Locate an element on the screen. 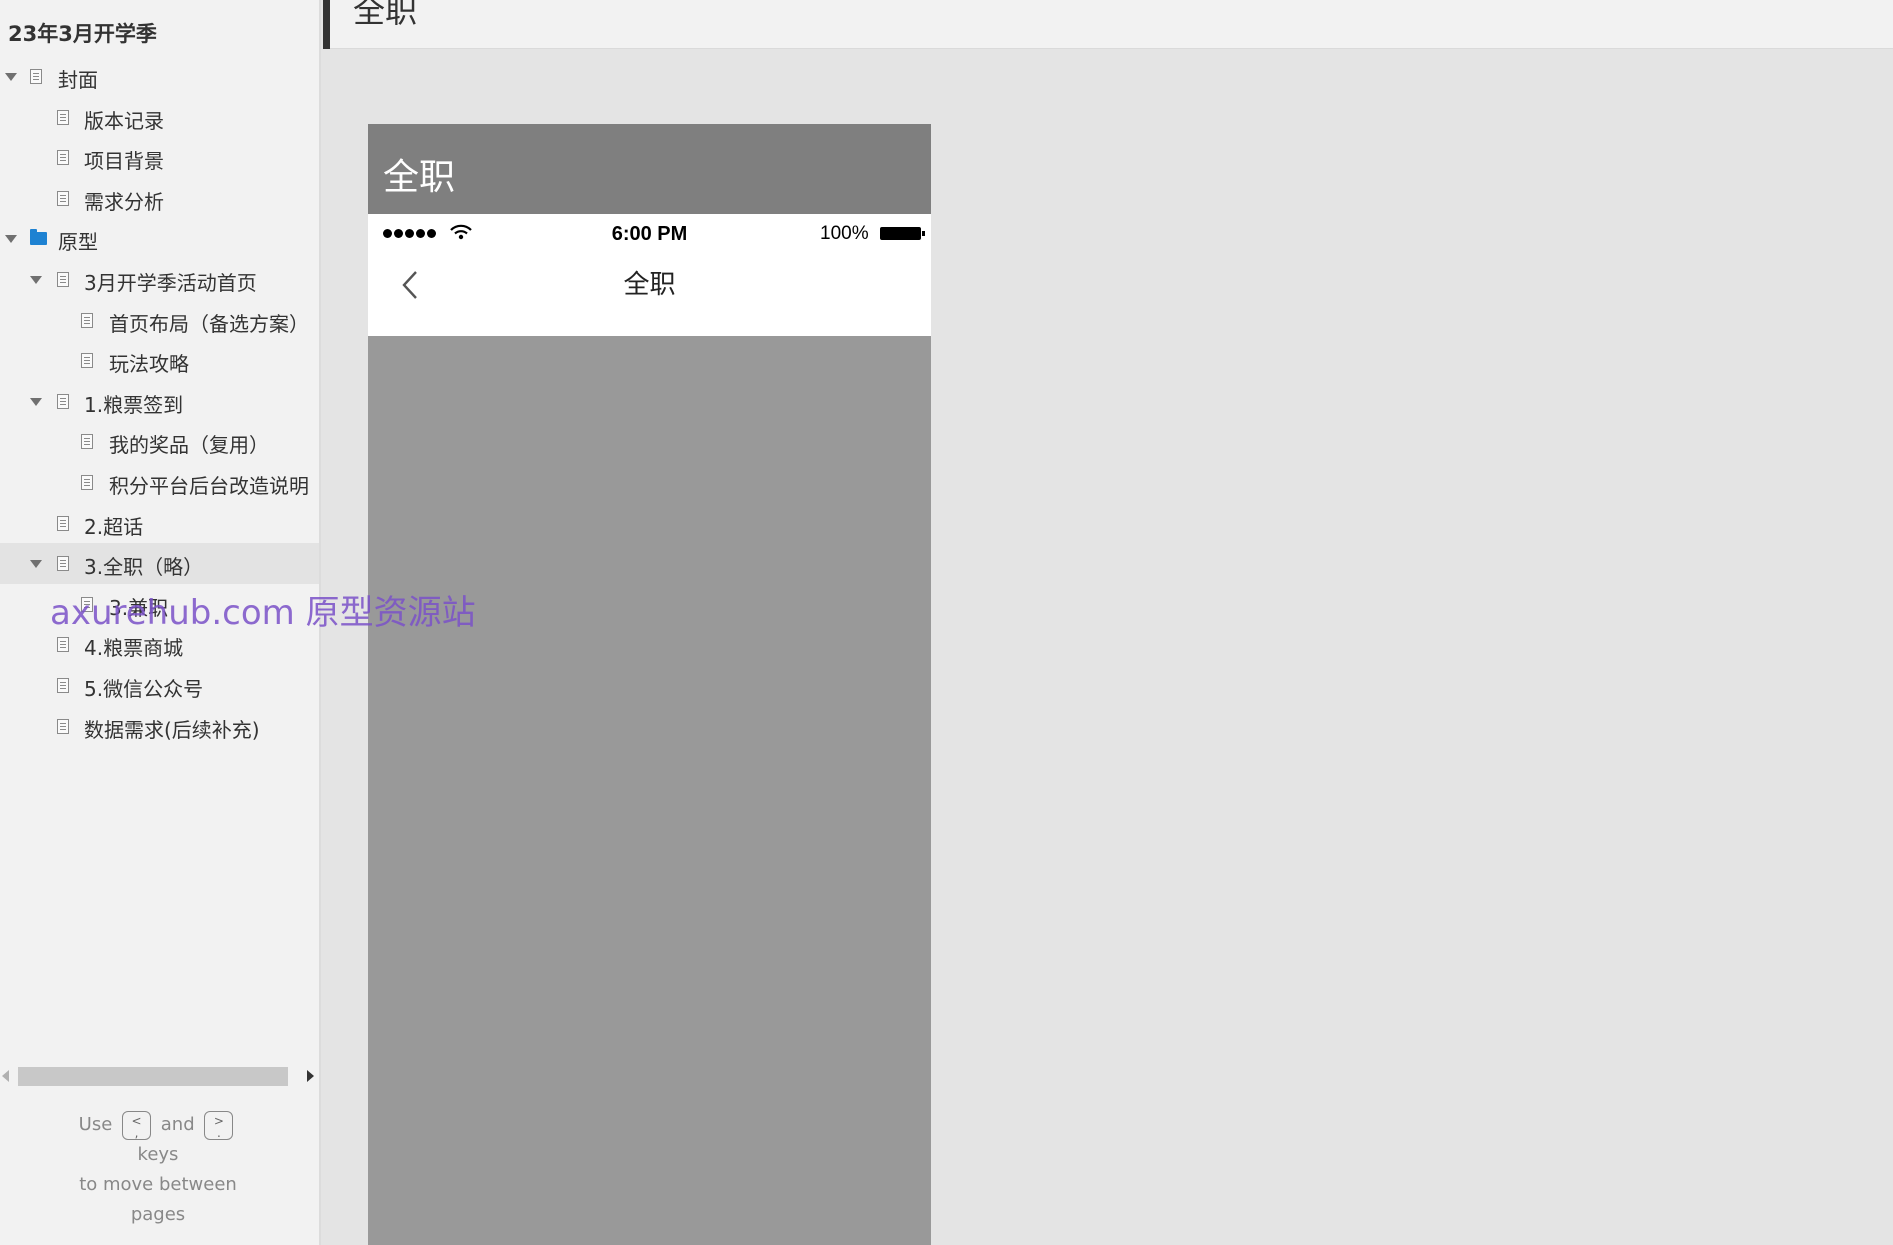  tree-item-label: 我的奖品（复用） is located at coordinates (189, 445).